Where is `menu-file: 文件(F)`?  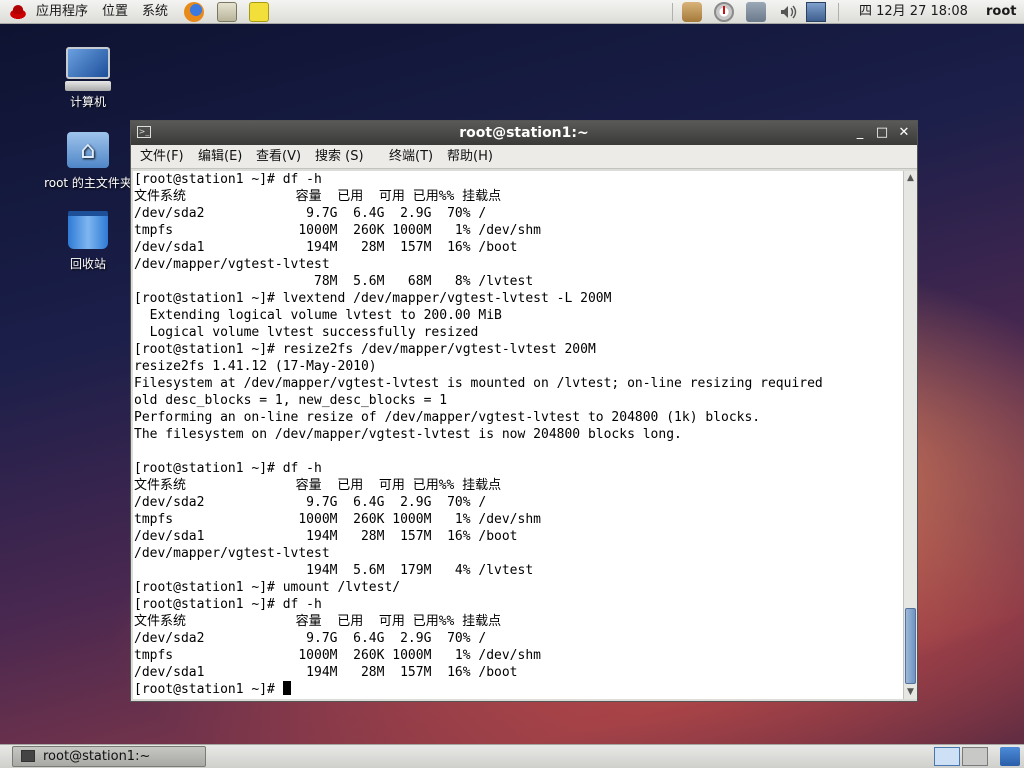
menu-file: 文件(F) is located at coordinates (162, 157).